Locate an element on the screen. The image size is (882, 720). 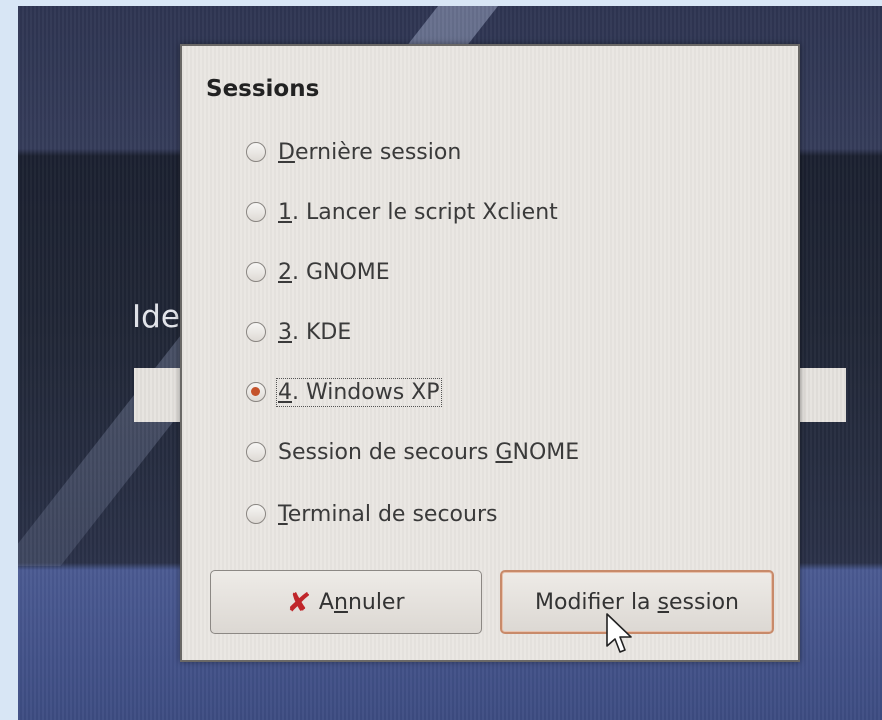
dialog-title: Sessions is located at coordinates (263, 89).